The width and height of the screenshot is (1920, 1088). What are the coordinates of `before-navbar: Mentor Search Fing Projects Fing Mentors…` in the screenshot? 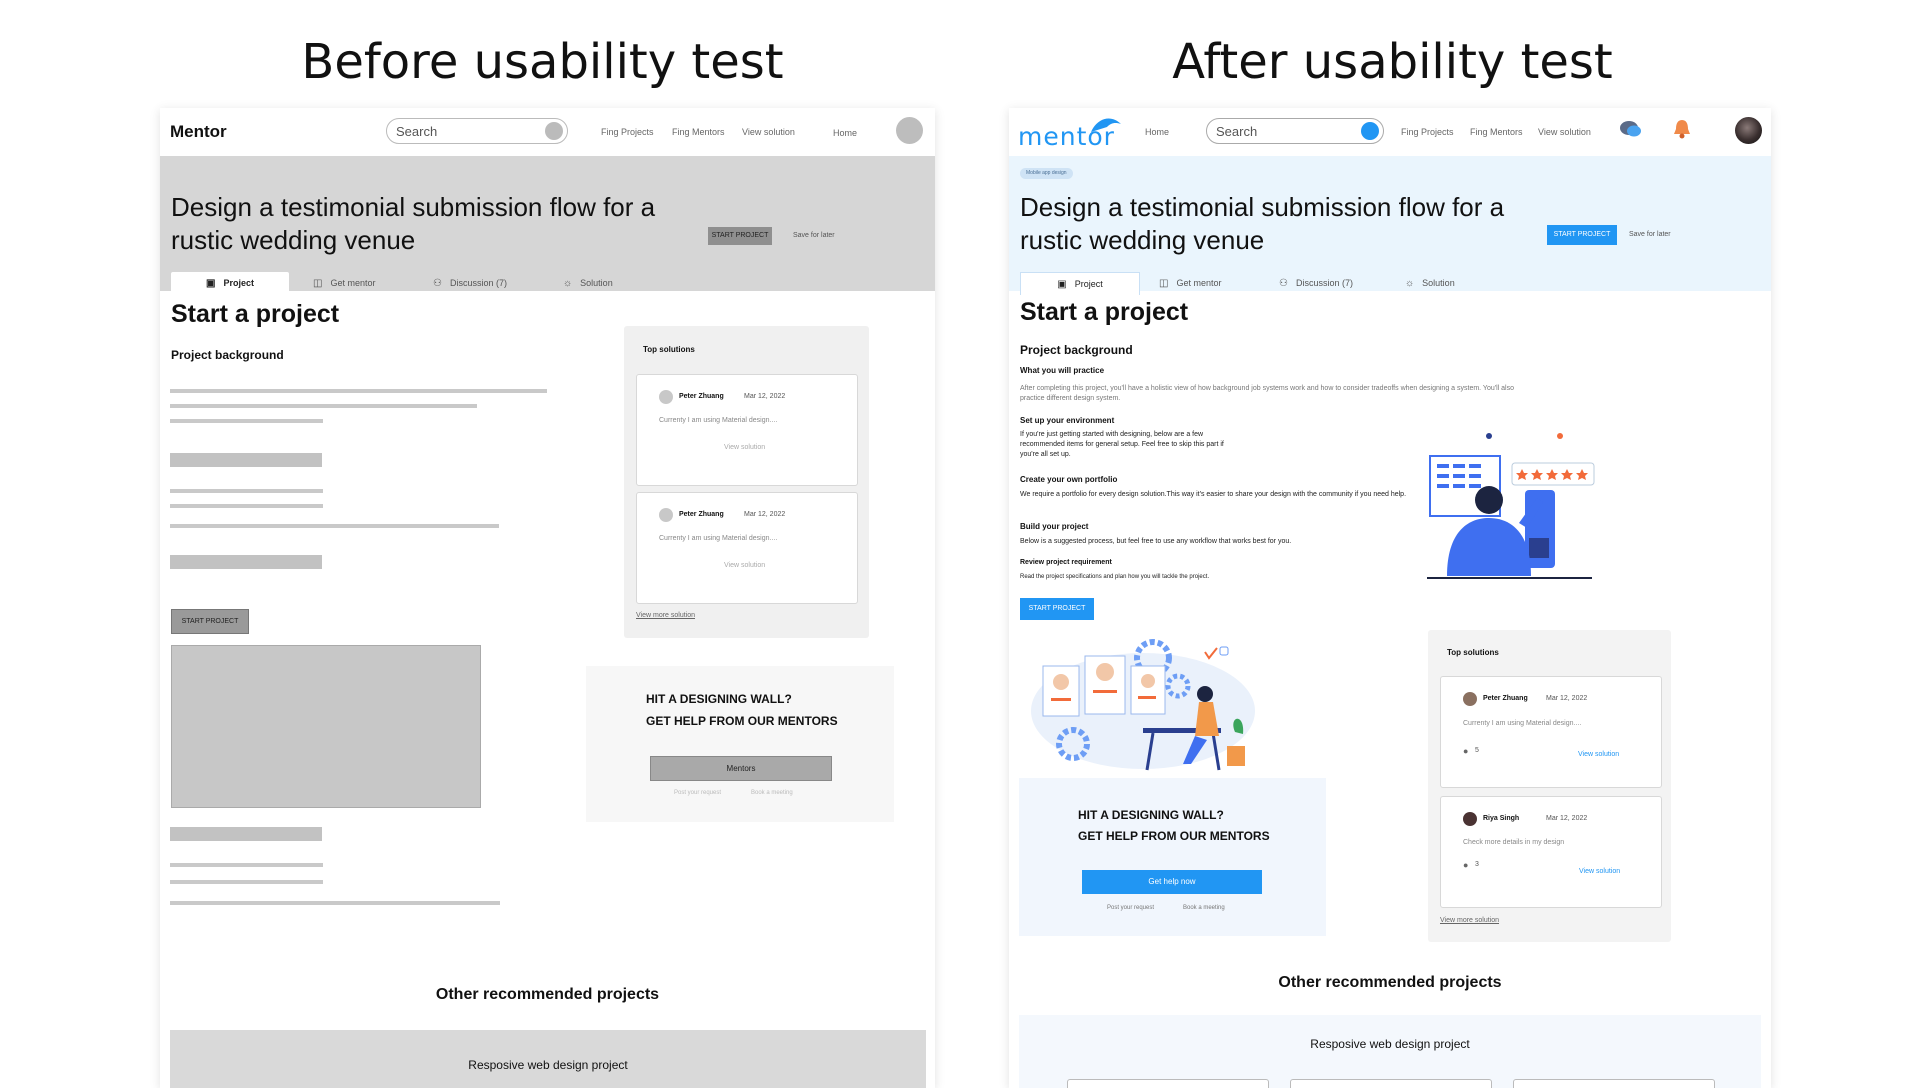 It's located at (547, 132).